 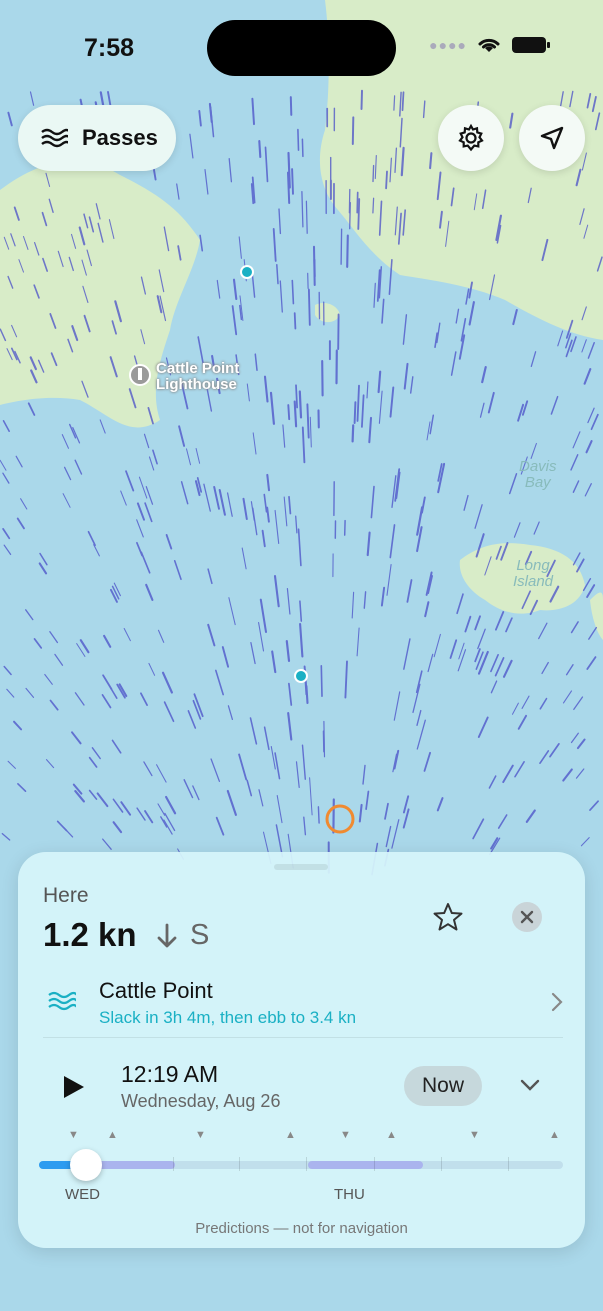 I want to click on tide-event-markers: ▼ ▲ ▼ ▲ ▼ ▲ ▼ ▲, so click(x=301, y=1136).